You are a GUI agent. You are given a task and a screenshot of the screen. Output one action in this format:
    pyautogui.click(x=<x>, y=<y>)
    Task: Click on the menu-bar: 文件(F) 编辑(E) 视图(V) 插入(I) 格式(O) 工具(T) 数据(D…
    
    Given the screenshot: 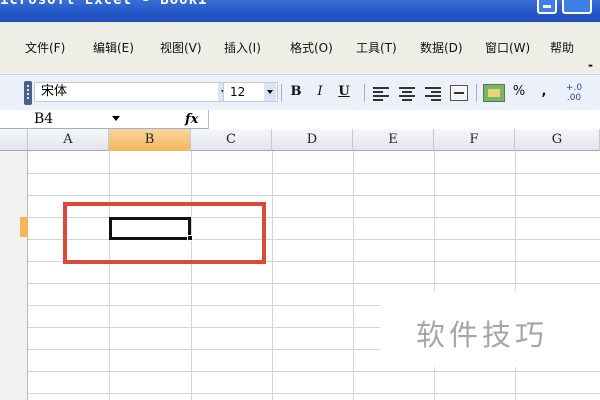 What is the action you would take?
    pyautogui.click(x=300, y=48)
    